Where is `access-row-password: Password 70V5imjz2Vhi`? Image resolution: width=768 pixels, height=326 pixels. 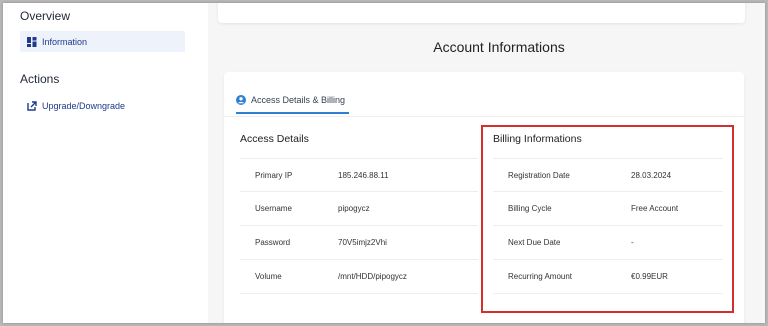 access-row-password: Password 70V5imjz2Vhi is located at coordinates (359, 243).